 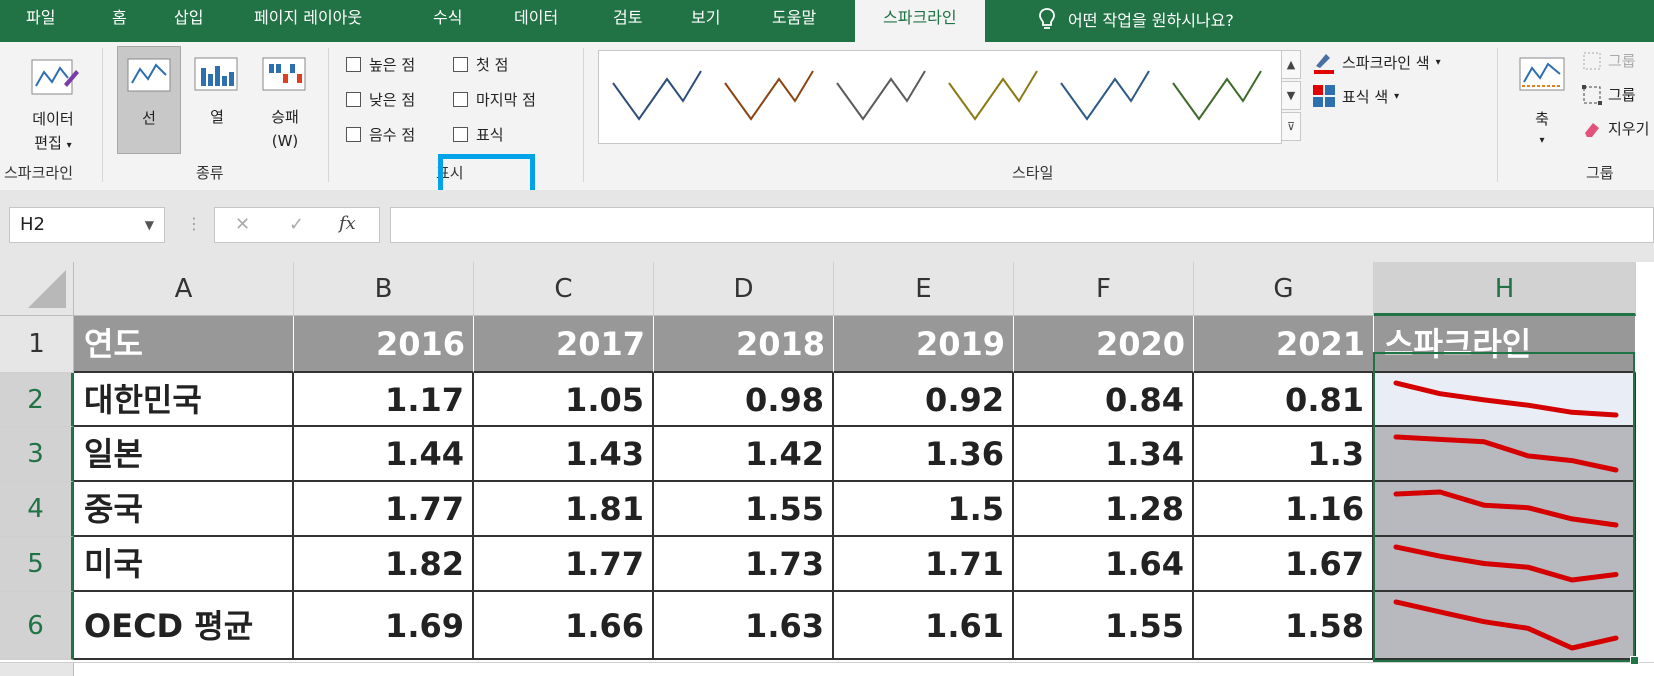 What do you see at coordinates (1284, 344) in the screenshot?
I see `cell-g1: 2021` at bounding box center [1284, 344].